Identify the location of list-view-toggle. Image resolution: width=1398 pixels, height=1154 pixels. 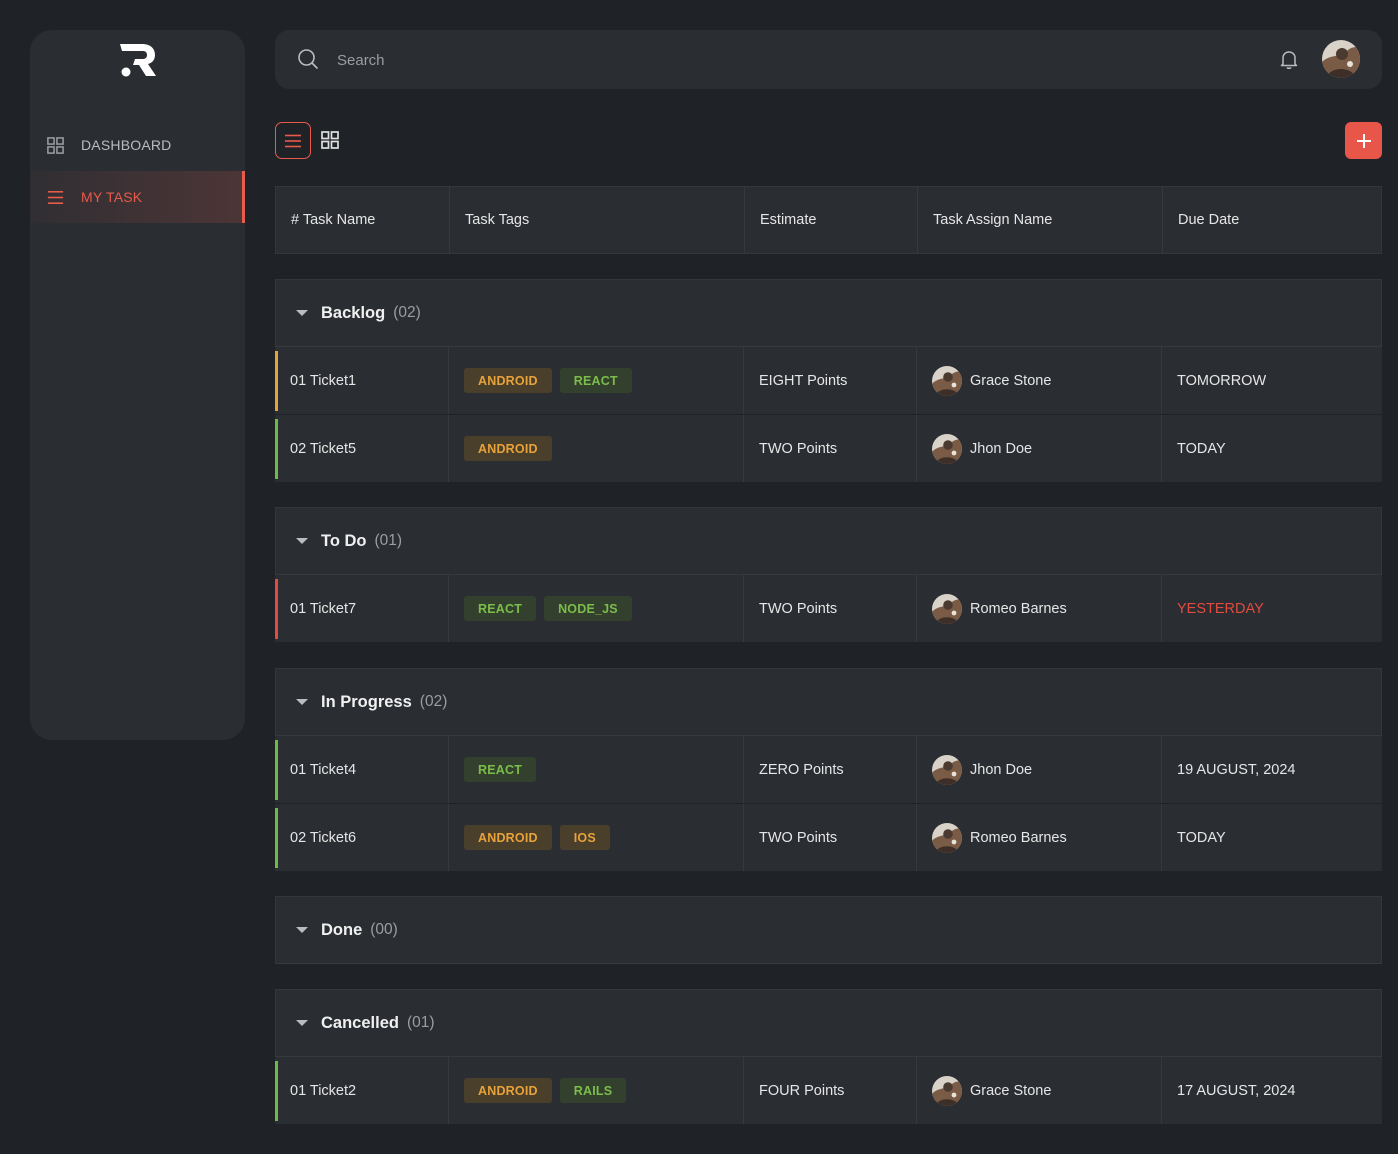
(293, 140).